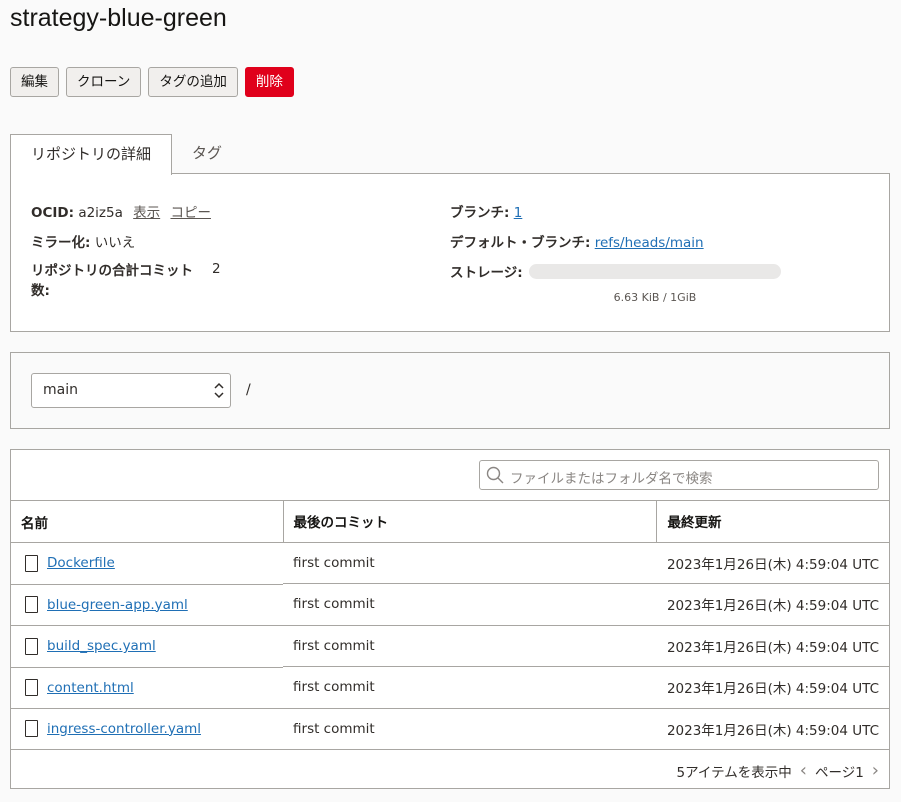 Image resolution: width=901 pixels, height=802 pixels. What do you see at coordinates (190, 213) in the screenshot?
I see `copy-ocid-link: コピー` at bounding box center [190, 213].